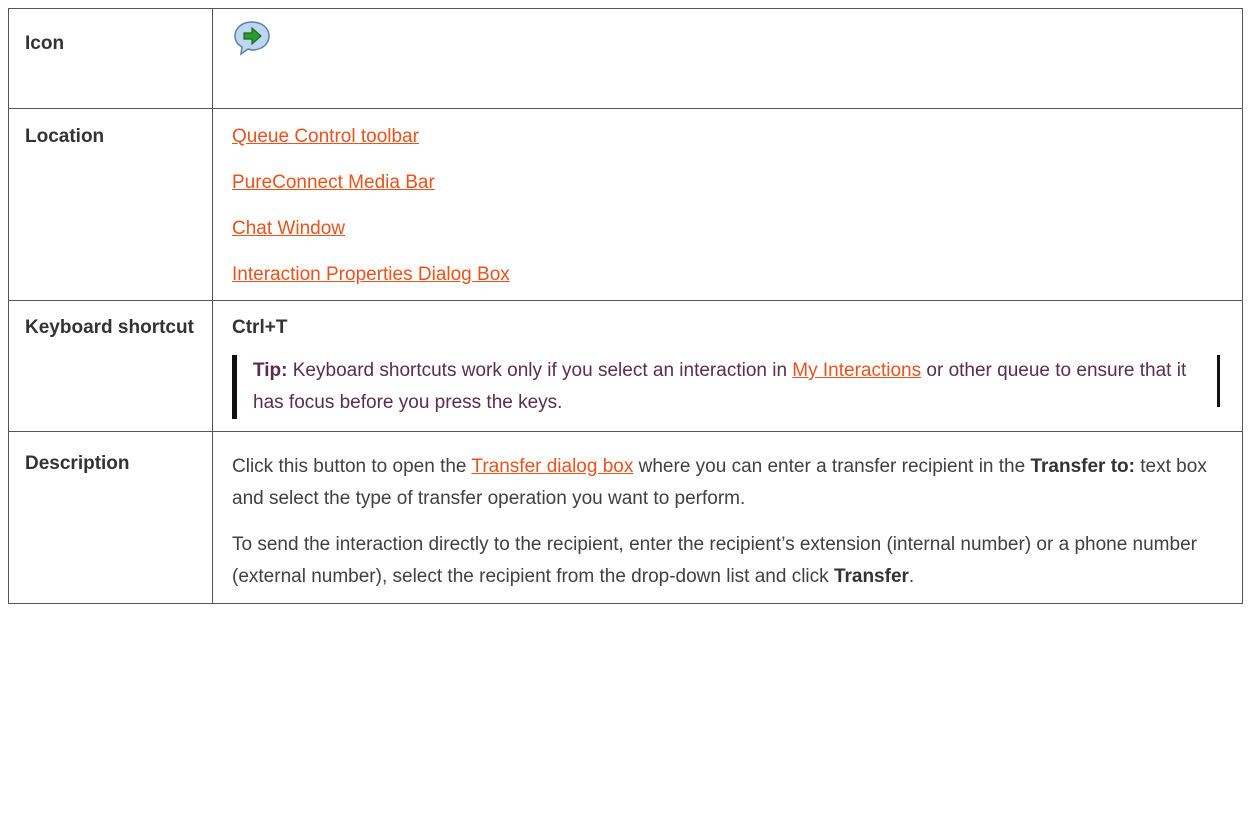 The height and width of the screenshot is (816, 1253). What do you see at coordinates (288, 228) in the screenshot?
I see `chat-window-link: Chat Window` at bounding box center [288, 228].